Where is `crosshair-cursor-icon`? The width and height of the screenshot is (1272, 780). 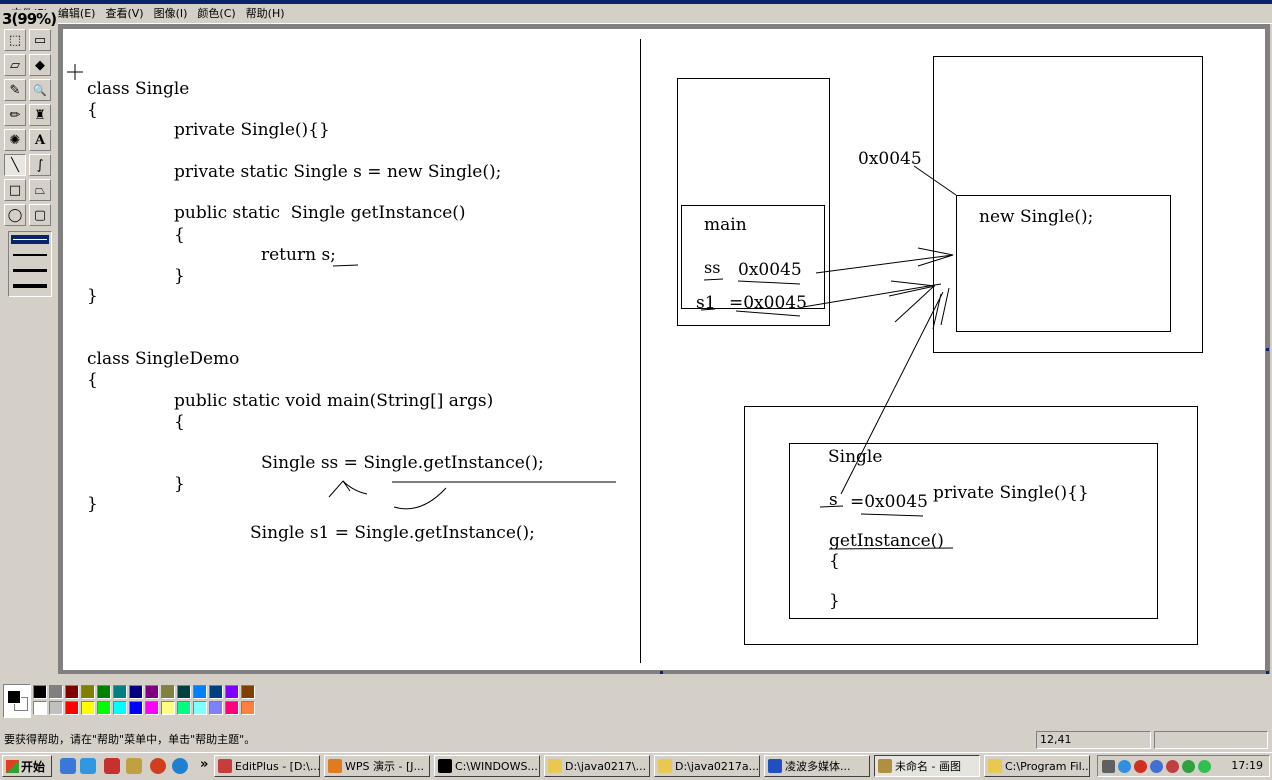
crosshair-cursor-icon is located at coordinates (75, 72).